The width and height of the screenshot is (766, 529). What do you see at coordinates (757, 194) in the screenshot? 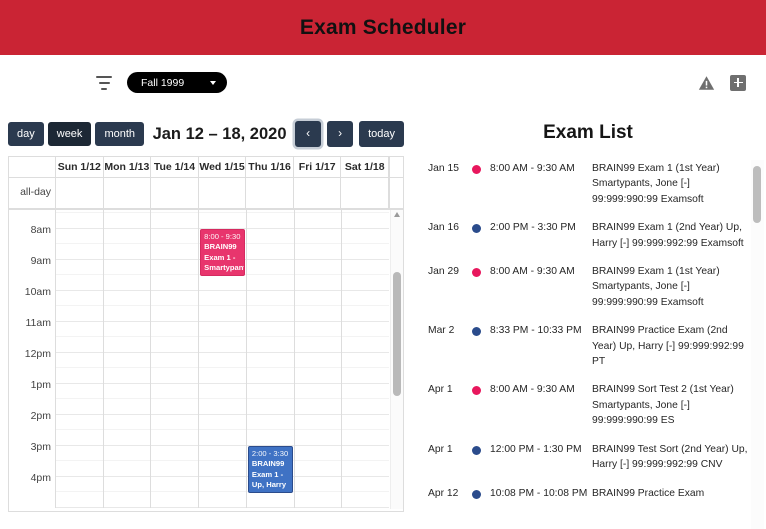
I see `exam-list-scrollbar-thumb` at bounding box center [757, 194].